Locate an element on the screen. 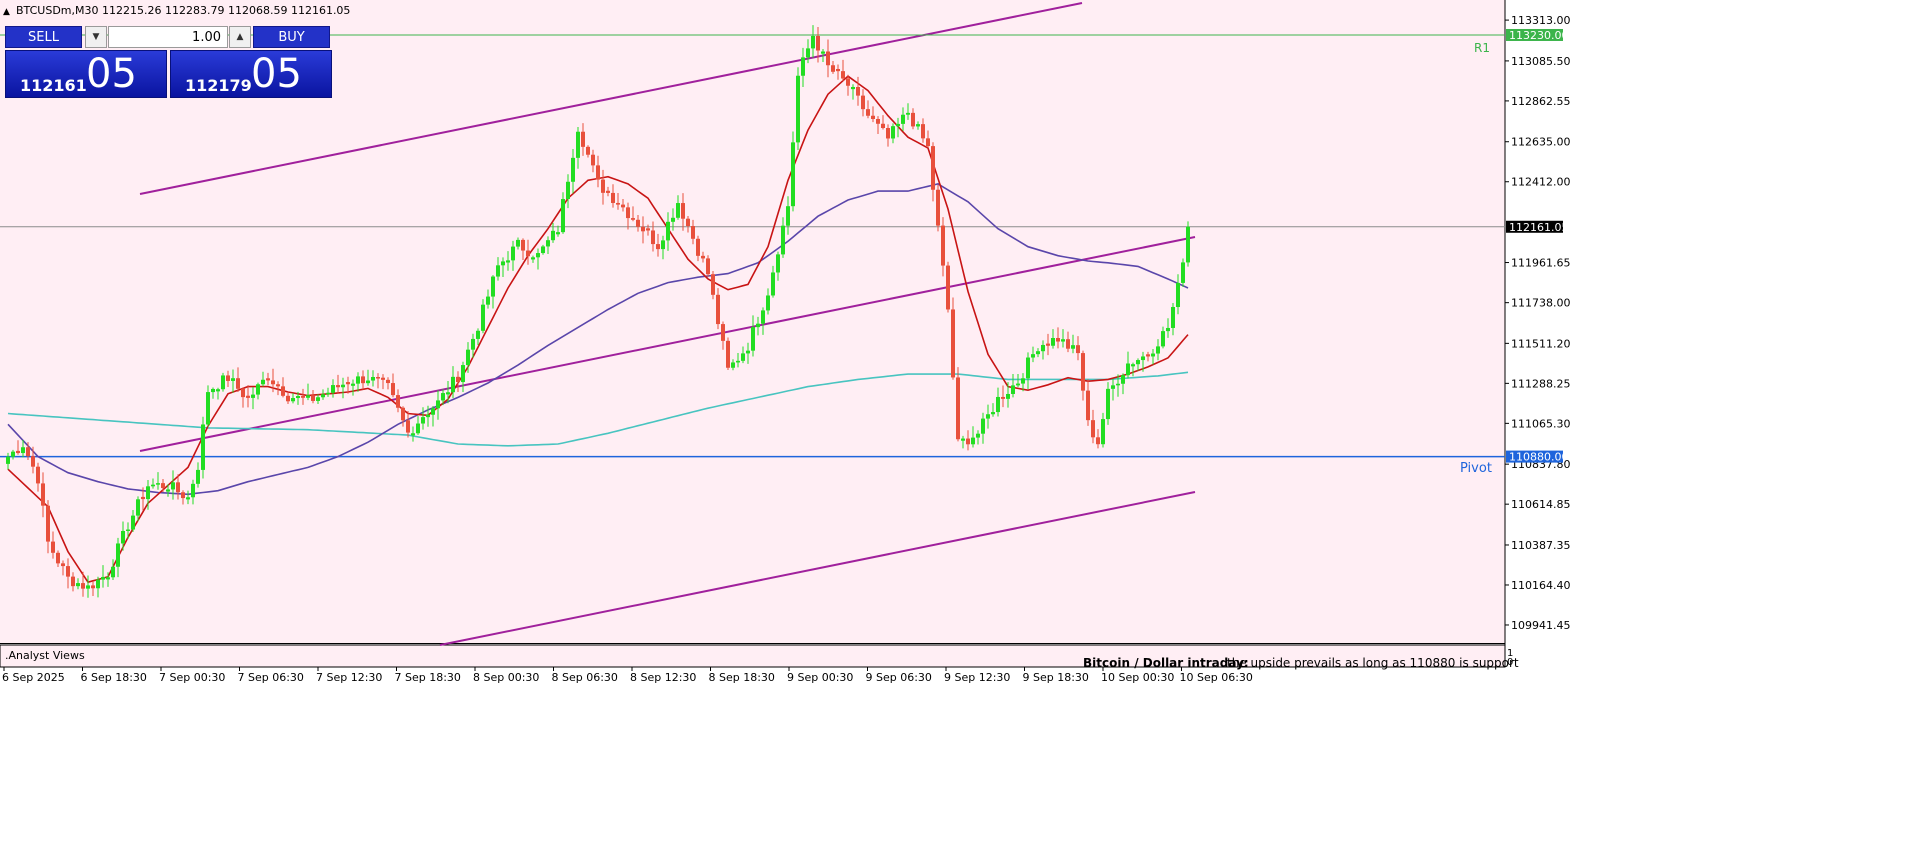  header-menu-icon: ▲ is located at coordinates (6, 12).